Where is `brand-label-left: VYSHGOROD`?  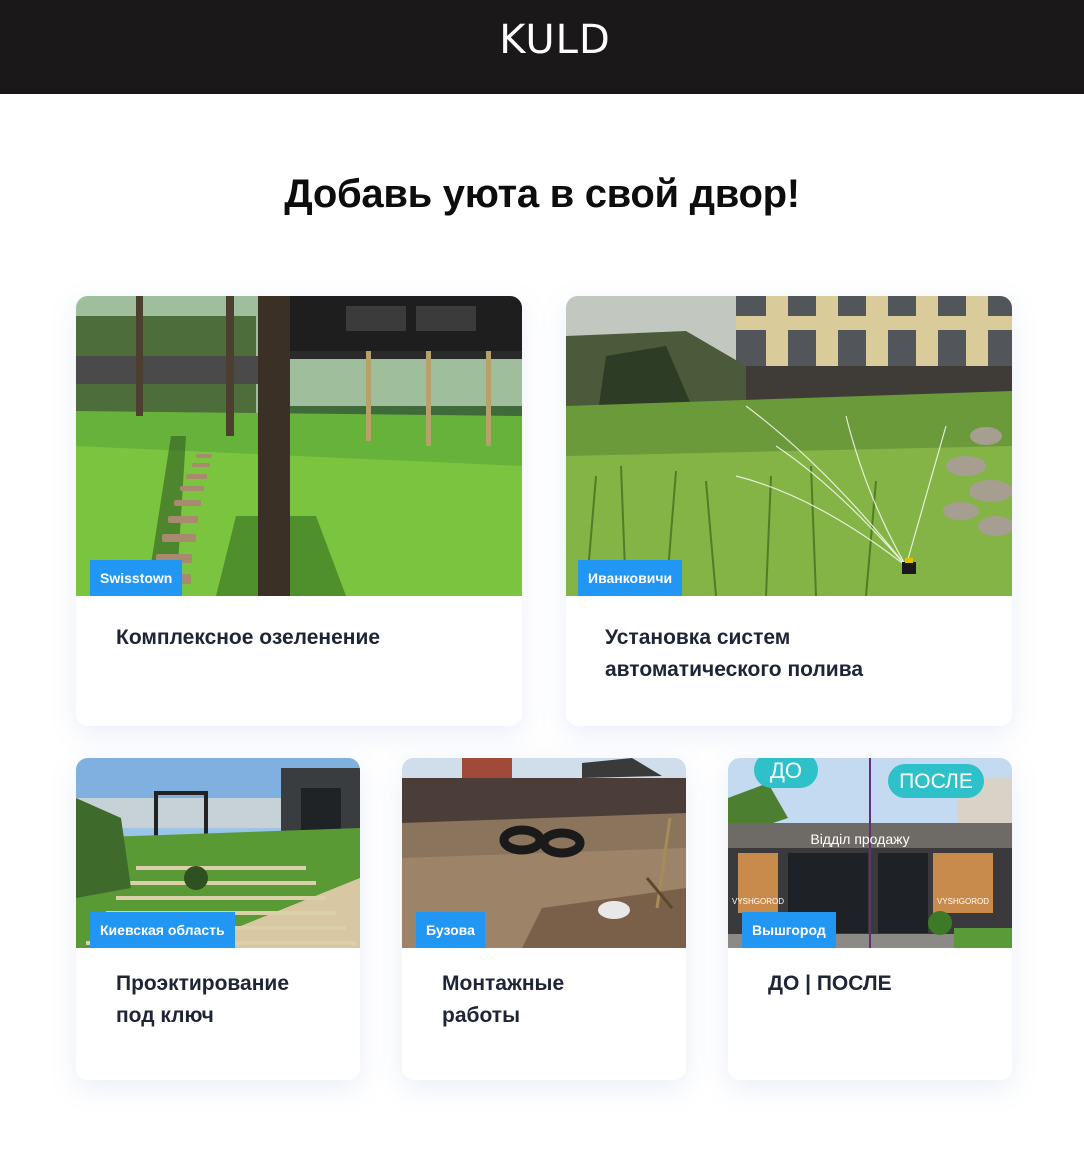
brand-label-left: VYSHGOROD is located at coordinates (758, 901).